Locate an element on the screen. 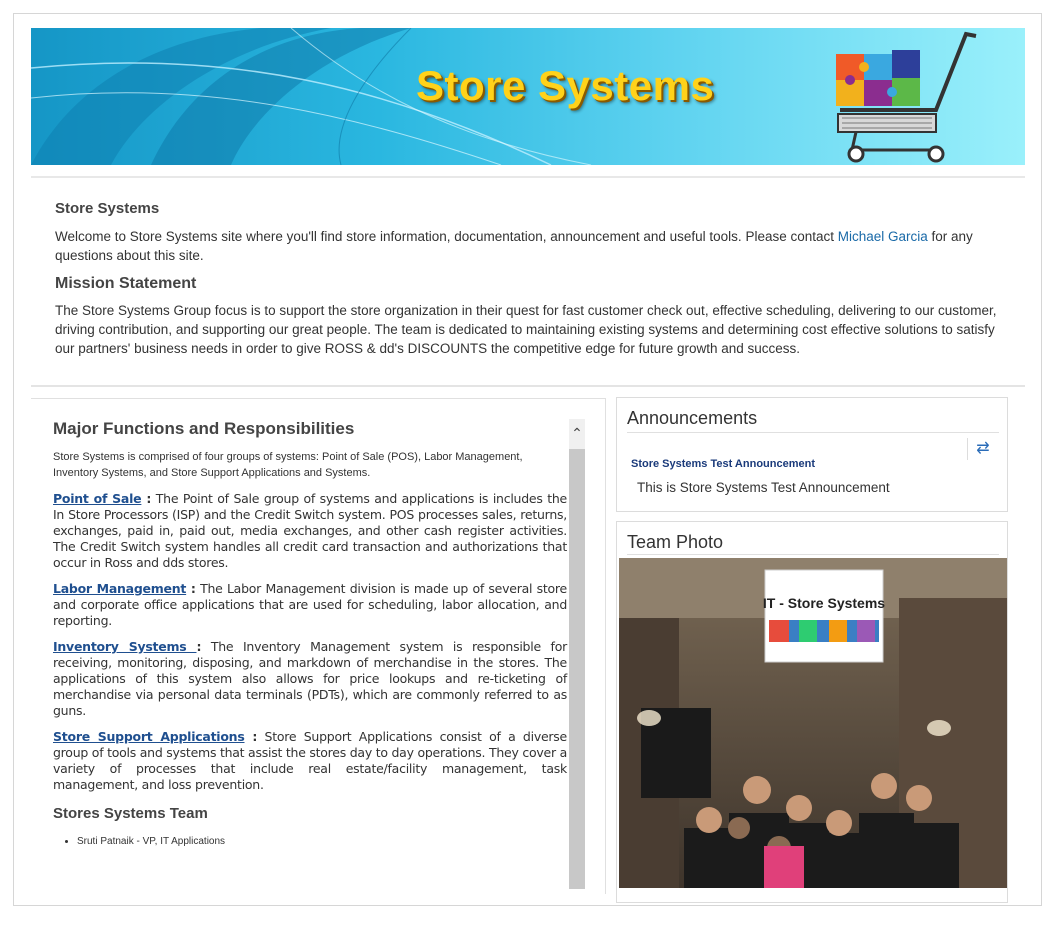 Image resolution: width=1057 pixels, height=926 pixels. site-banner: Store Systems is located at coordinates (528, 96).